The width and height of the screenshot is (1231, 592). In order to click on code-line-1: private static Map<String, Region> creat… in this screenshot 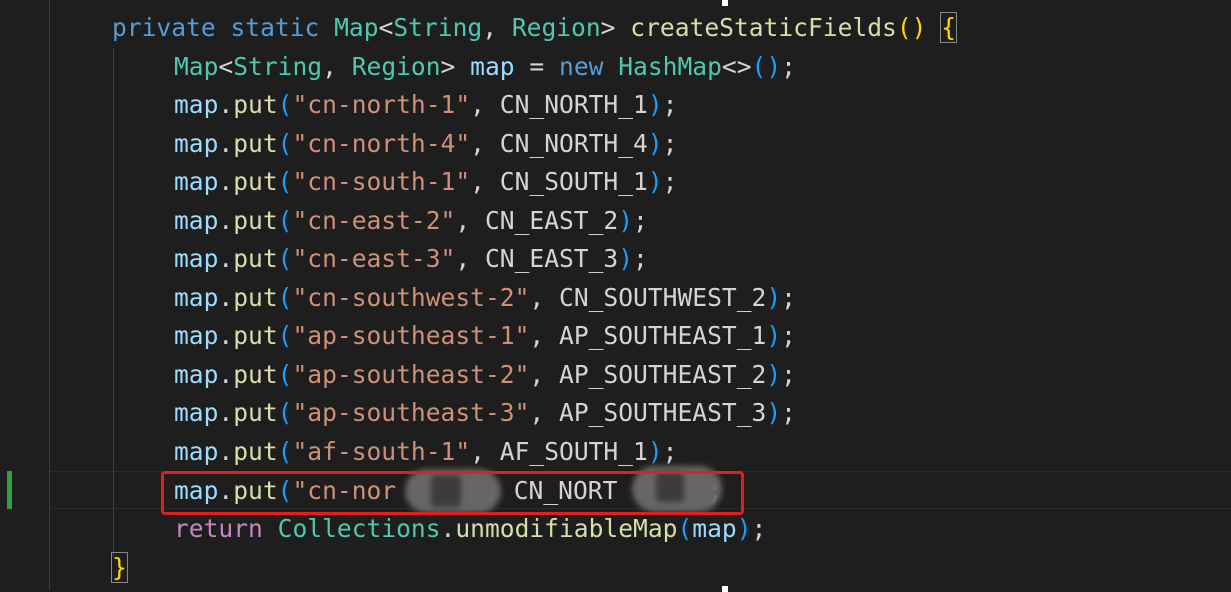, I will do `click(535, 28)`.